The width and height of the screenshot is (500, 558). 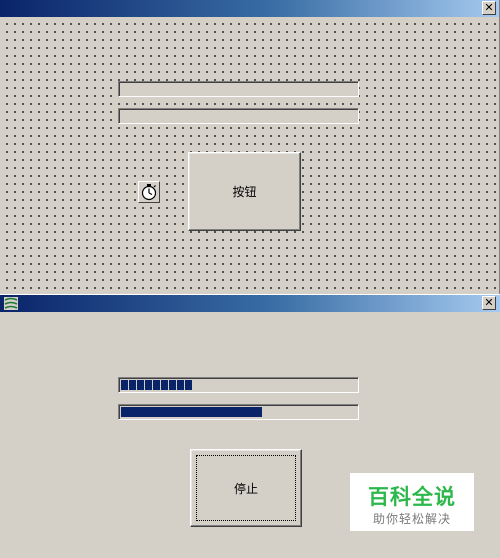 I want to click on segmented-progress-bar, so click(x=238, y=385).